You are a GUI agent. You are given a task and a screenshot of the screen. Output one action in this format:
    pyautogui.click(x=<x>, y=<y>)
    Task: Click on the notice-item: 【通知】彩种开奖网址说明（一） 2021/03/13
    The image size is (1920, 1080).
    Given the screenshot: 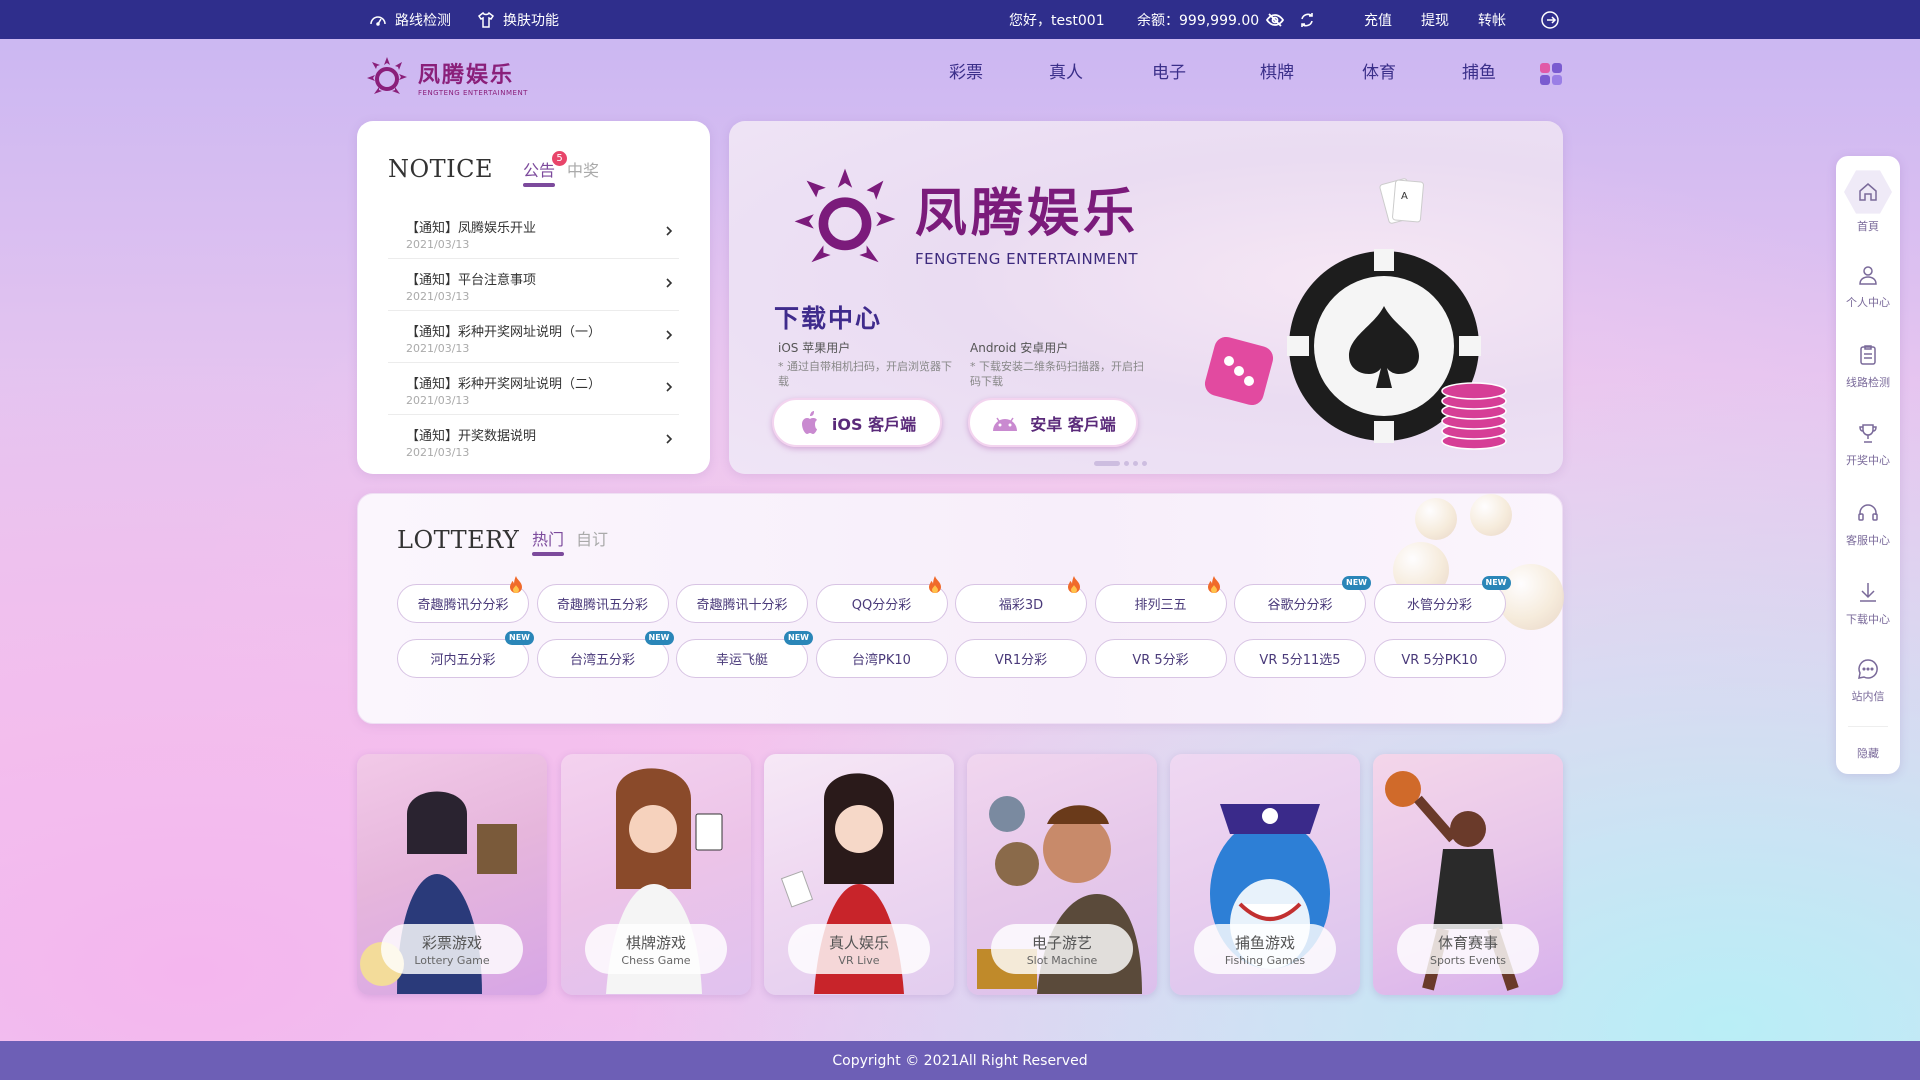 What is the action you would take?
    pyautogui.click(x=533, y=337)
    